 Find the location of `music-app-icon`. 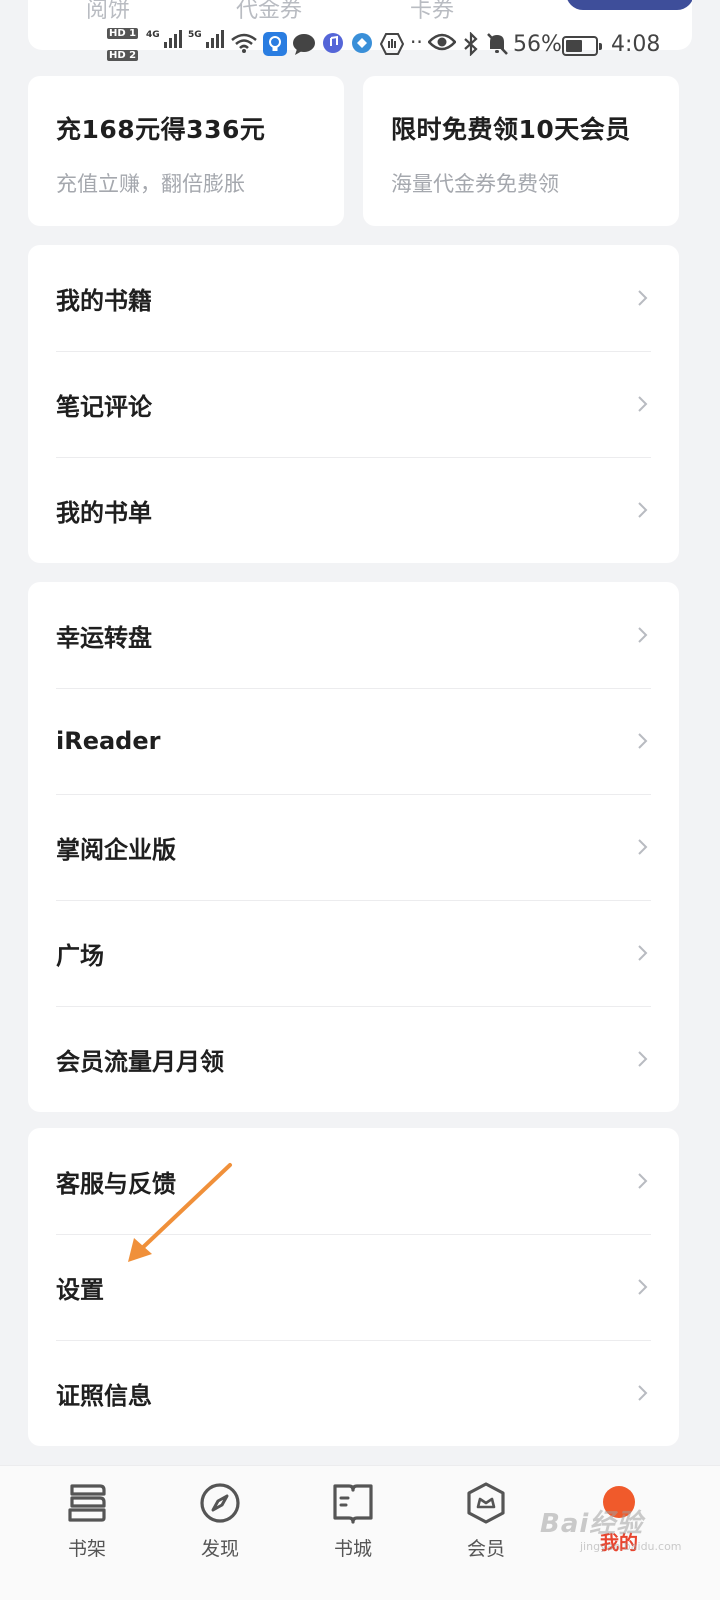

music-app-icon is located at coordinates (333, 43).